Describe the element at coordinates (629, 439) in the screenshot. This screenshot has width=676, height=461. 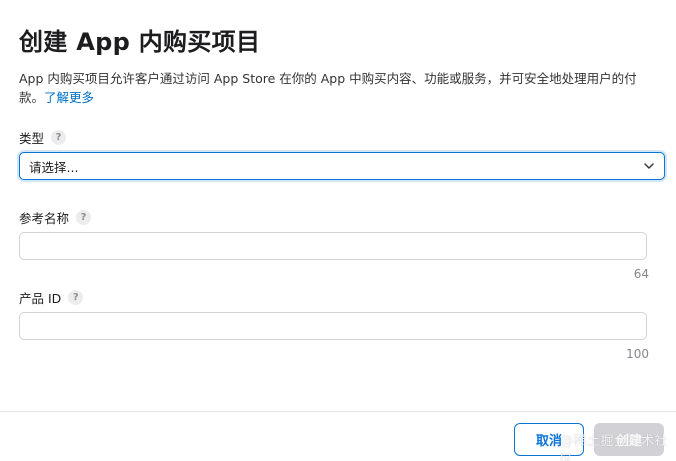
I see `create-button: 创建` at that location.